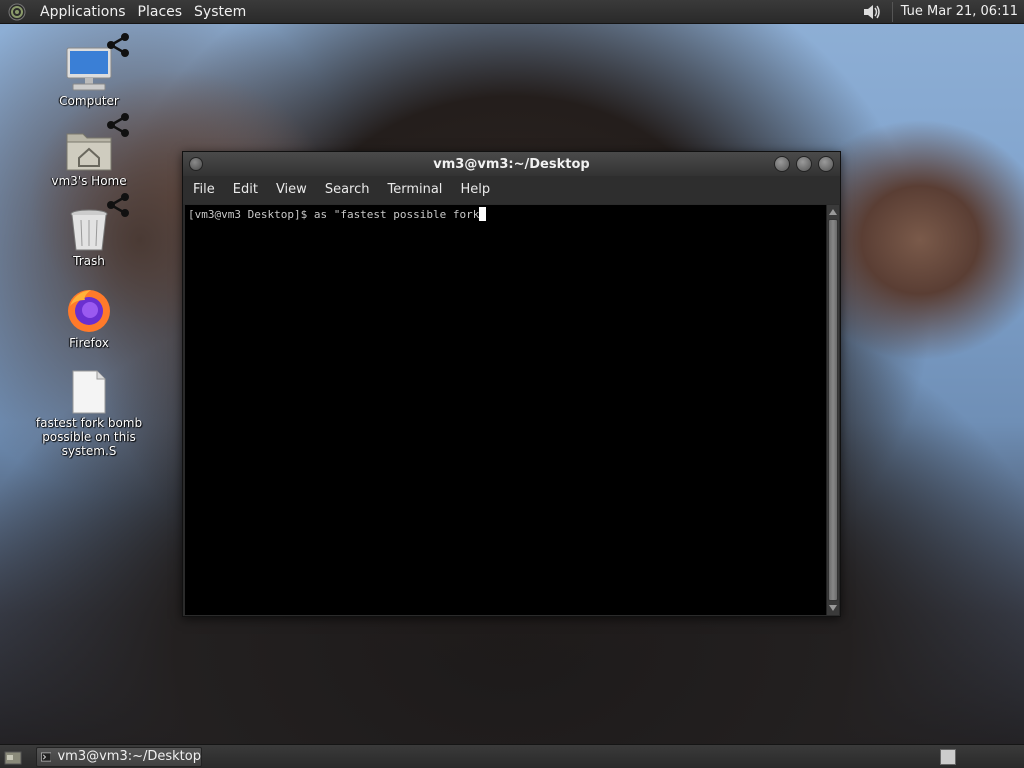 The height and width of the screenshot is (768, 1024). Describe the element at coordinates (97, 62) in the screenshot. I see `computer-icon` at that location.